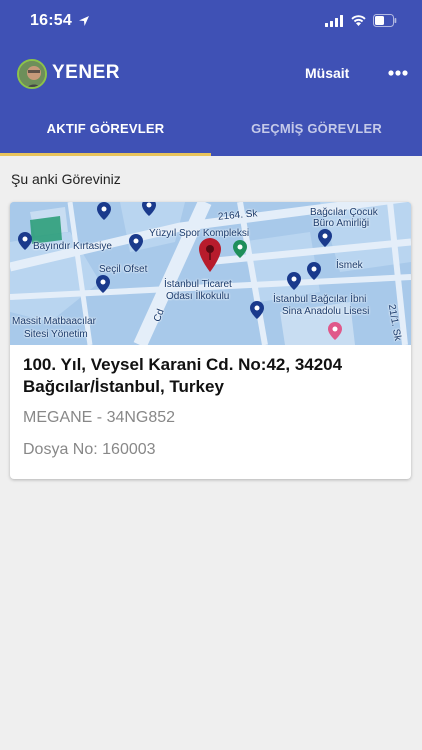 The height and width of the screenshot is (750, 422). What do you see at coordinates (199, 233) in the screenshot?
I see `map-label: Yüzyıl Spor Kompleksi` at bounding box center [199, 233].